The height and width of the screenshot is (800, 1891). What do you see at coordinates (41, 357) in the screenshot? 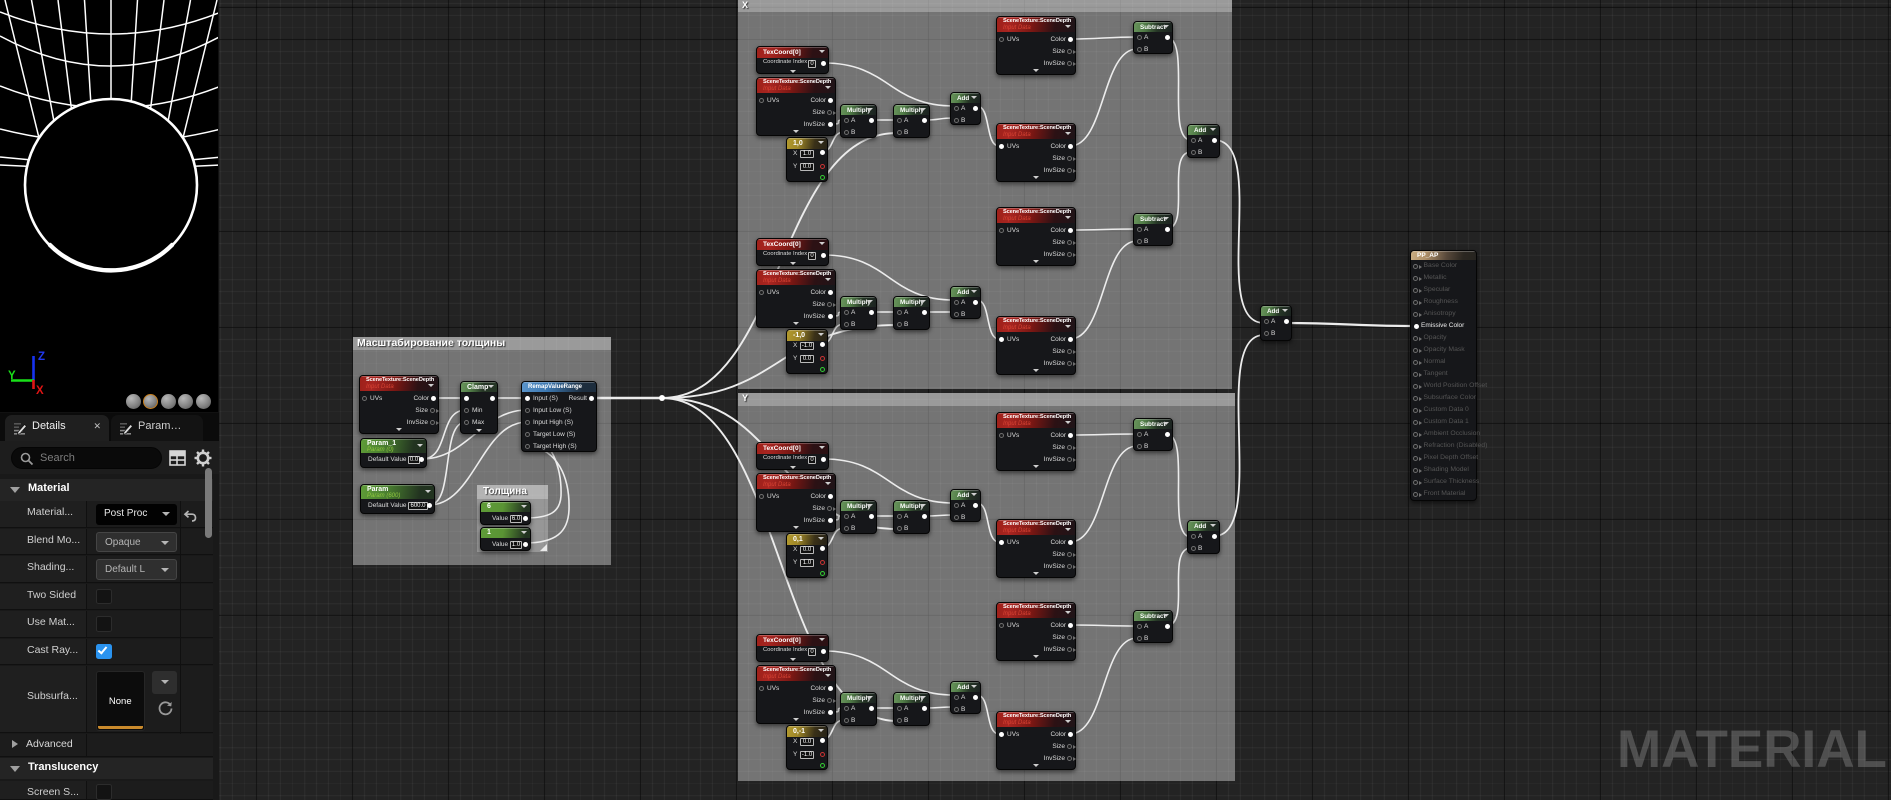
I see `svg-text: Z` at bounding box center [41, 357].